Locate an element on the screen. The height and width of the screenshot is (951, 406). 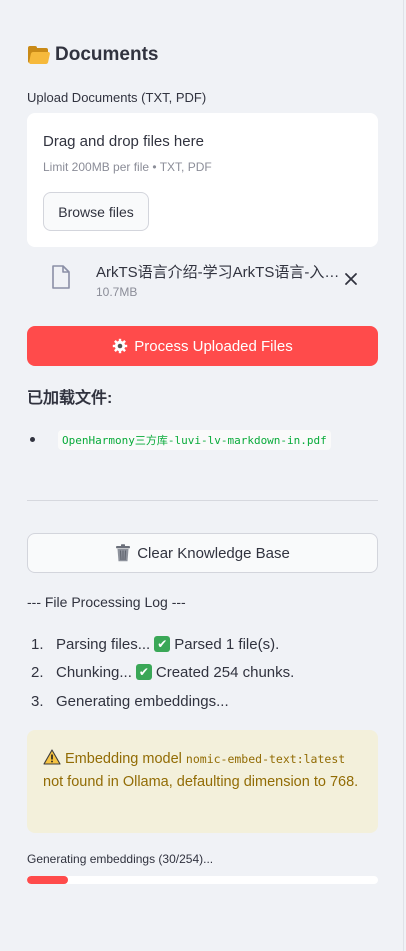
documents-heading: Documents is located at coordinates (92, 55).